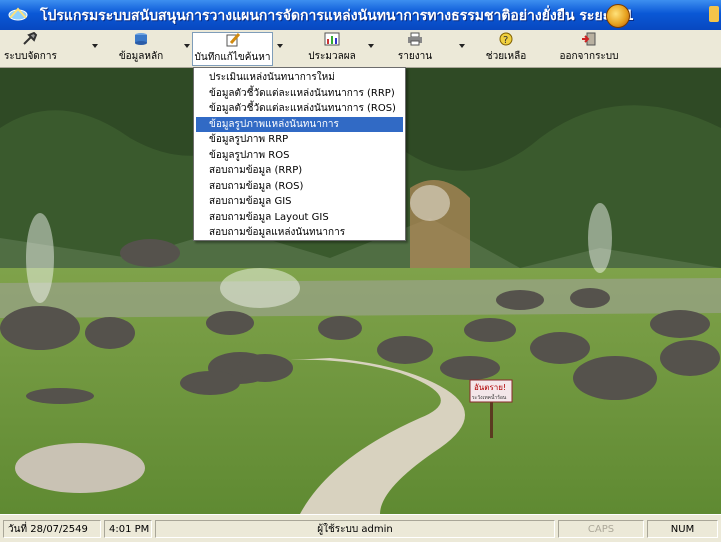 The height and width of the screenshot is (542, 721). I want to click on status-user: ผู้ใช้ระบบ admin, so click(355, 529).